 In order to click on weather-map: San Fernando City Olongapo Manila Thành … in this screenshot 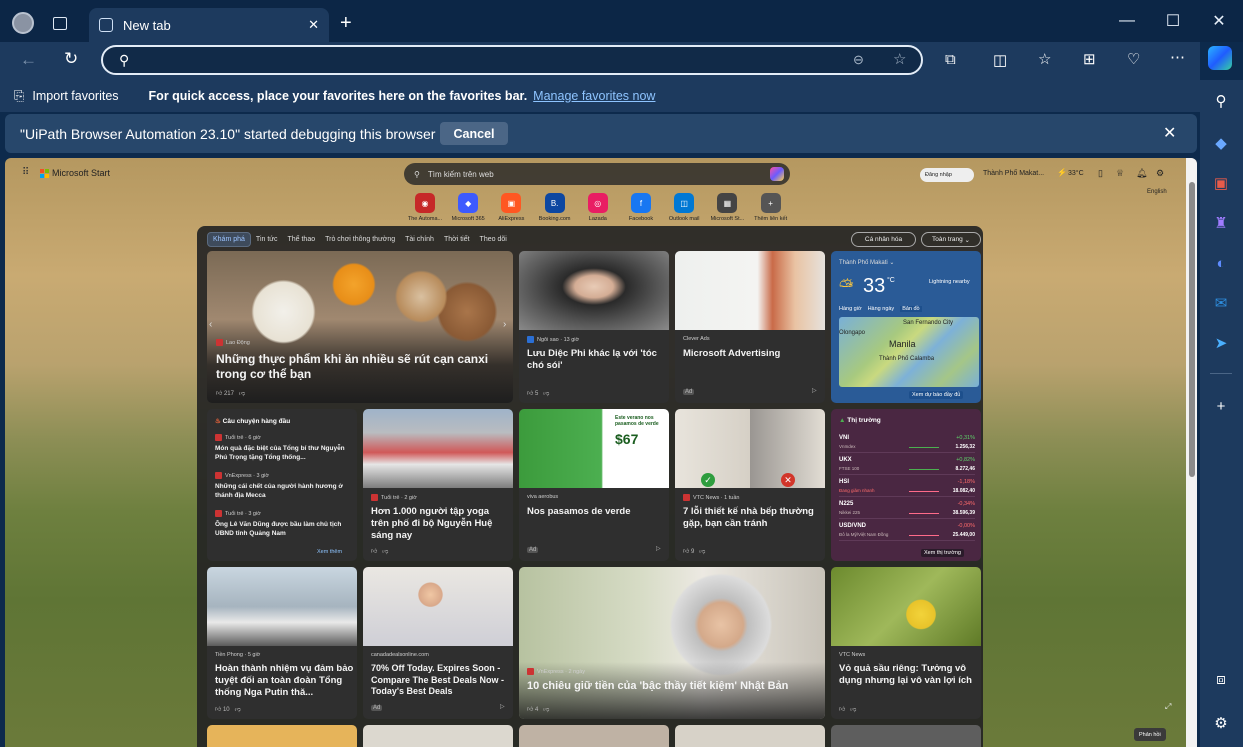, I will do `click(909, 352)`.